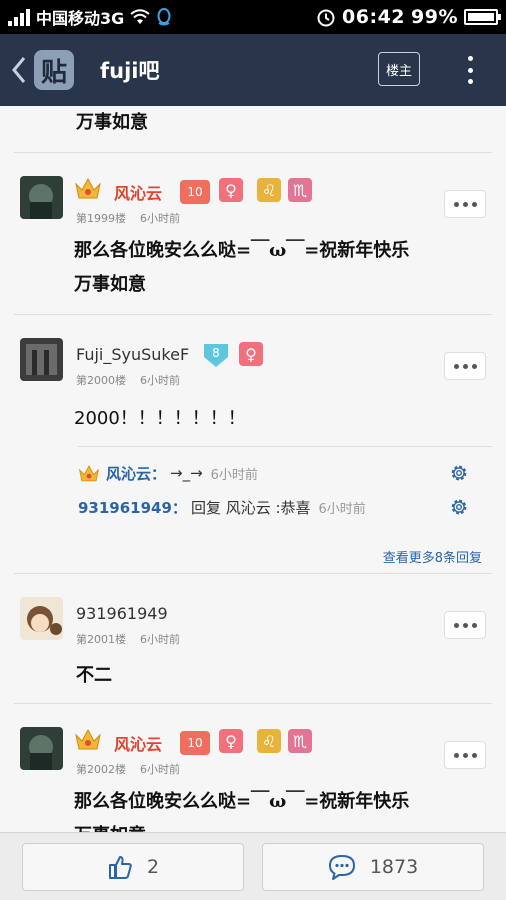 Image resolution: width=506 pixels, height=900 pixels. I want to click on floor-number: 第2001楼, so click(101, 639).